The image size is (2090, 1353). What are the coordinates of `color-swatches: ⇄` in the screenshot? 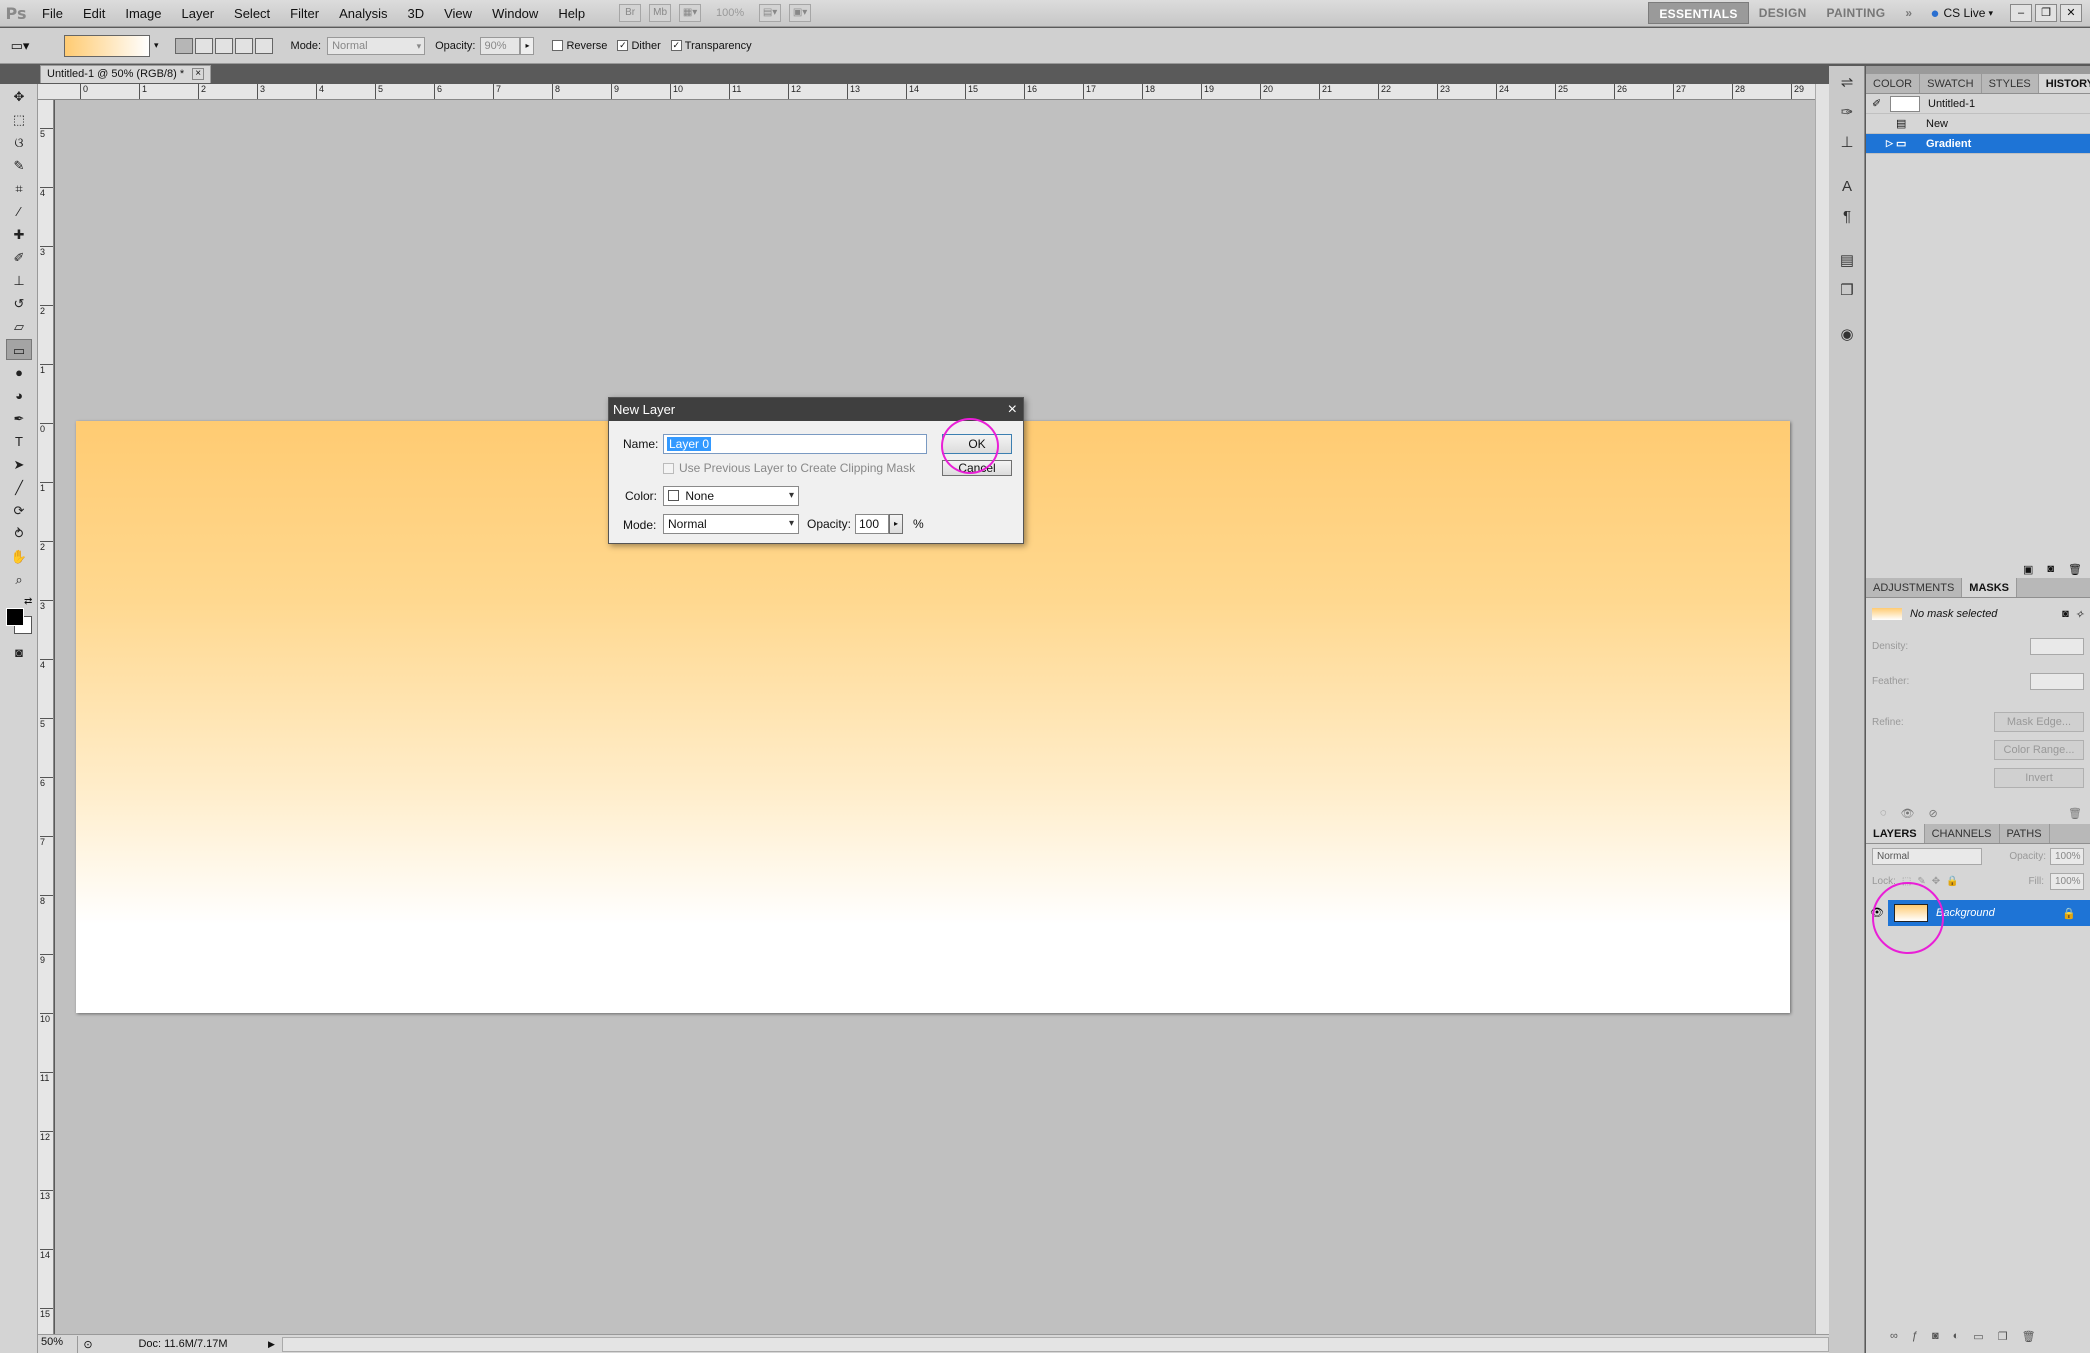 It's located at (18, 617).